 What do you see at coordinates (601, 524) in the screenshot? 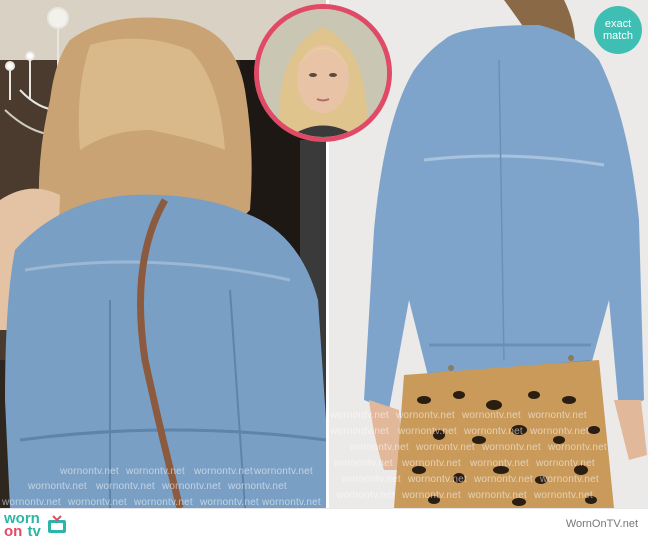
I see `site-credit: WornOnTV.net` at bounding box center [601, 524].